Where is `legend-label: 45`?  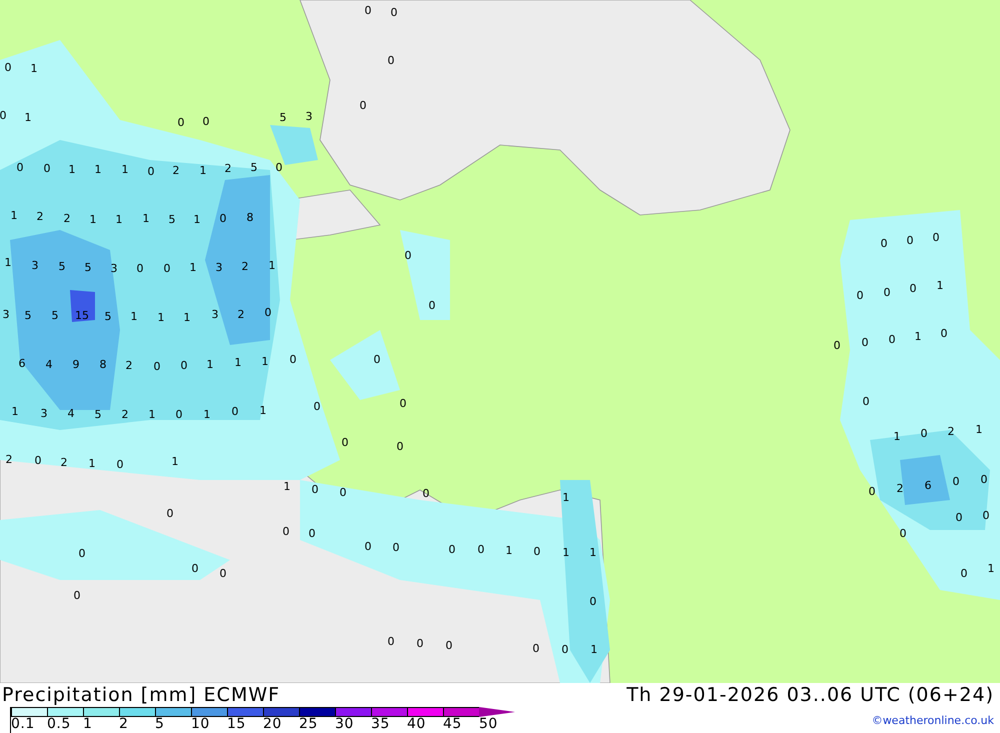 legend-label: 45 is located at coordinates (452, 724).